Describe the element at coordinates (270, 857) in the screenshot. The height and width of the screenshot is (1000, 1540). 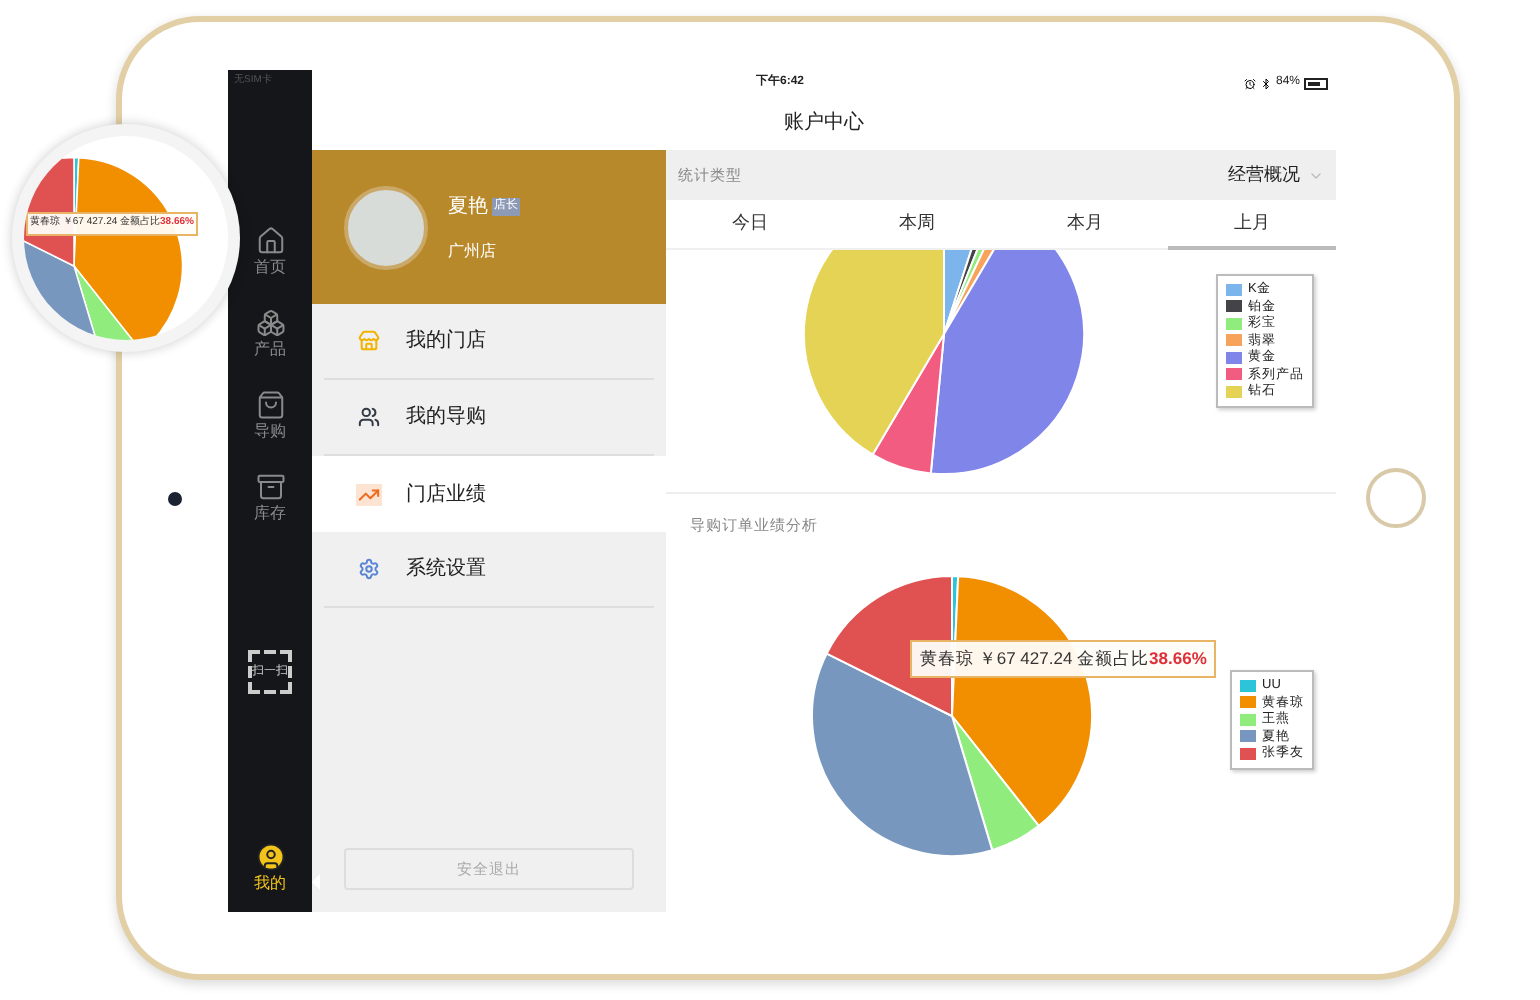
I see `user-icon` at that location.